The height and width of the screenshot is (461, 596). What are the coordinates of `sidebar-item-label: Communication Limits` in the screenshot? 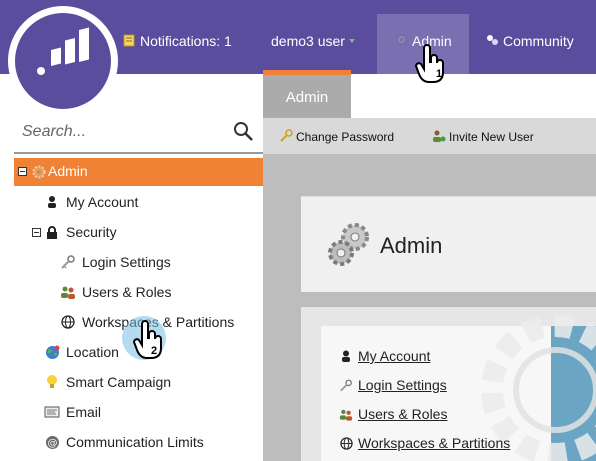 It's located at (135, 442).